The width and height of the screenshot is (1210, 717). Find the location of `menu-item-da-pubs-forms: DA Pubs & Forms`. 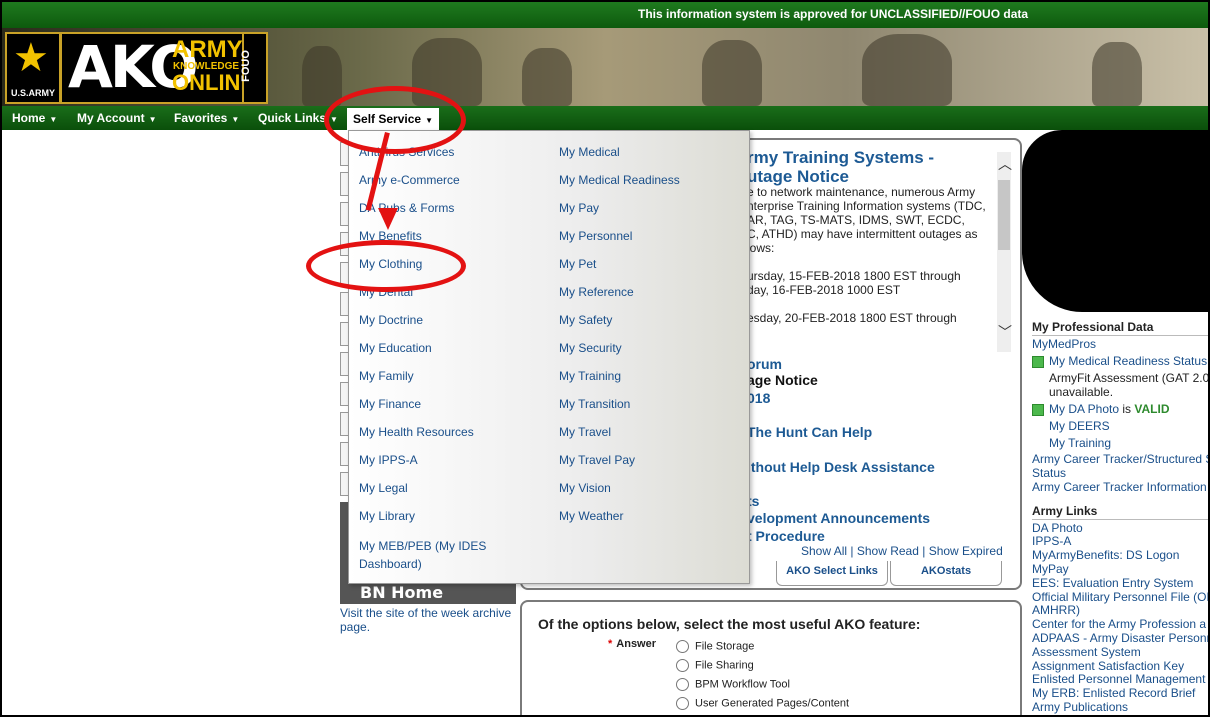

menu-item-da-pubs-forms: DA Pubs & Forms is located at coordinates (406, 208).